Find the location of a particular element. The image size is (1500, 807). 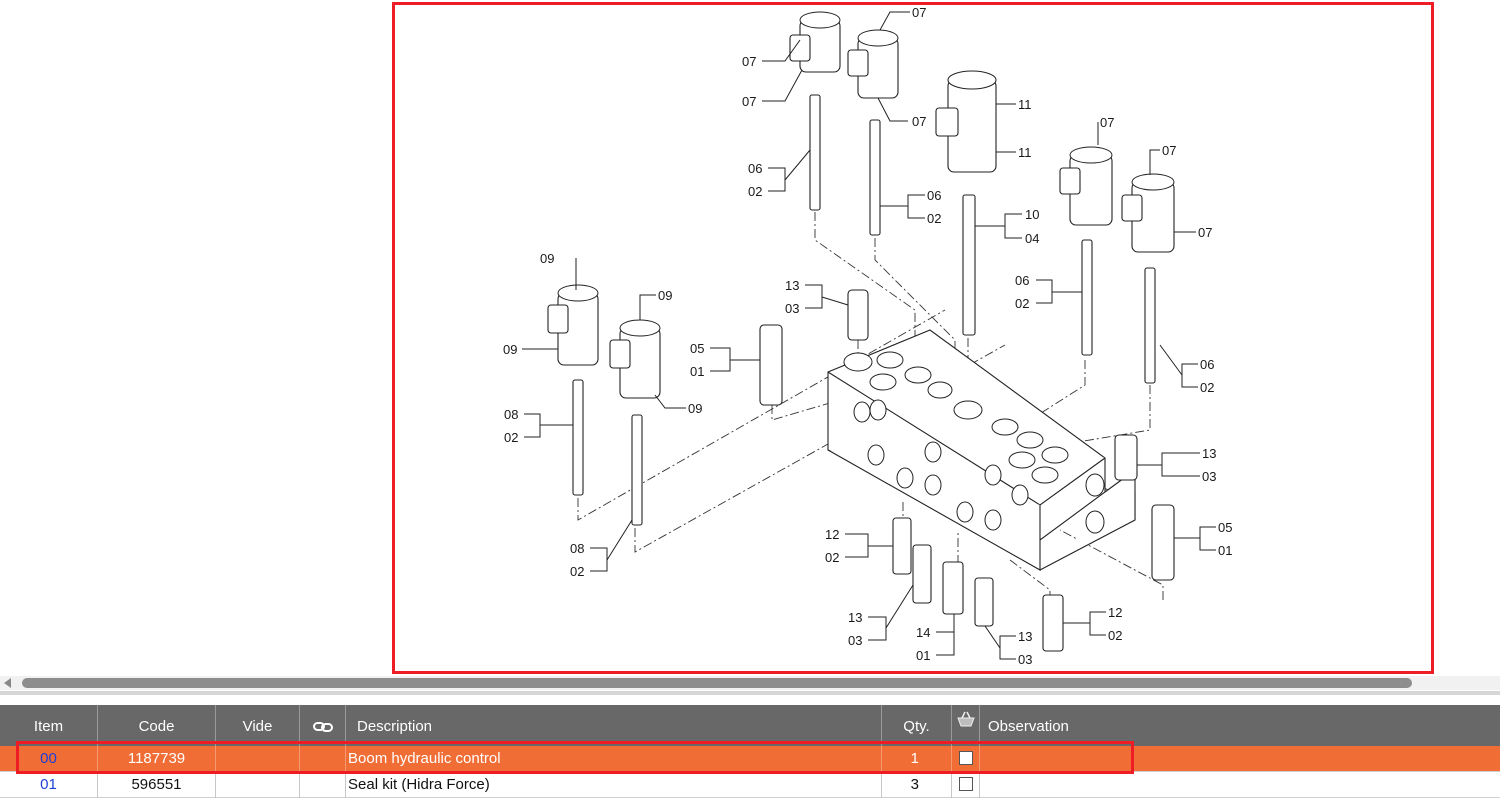

description-cell: Seal kit (Hidra Force) is located at coordinates (614, 785).